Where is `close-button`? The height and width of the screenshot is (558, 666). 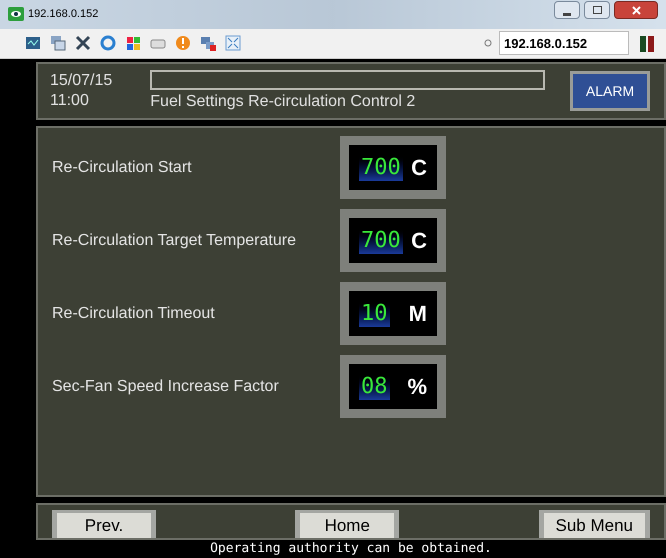
close-button is located at coordinates (636, 10).